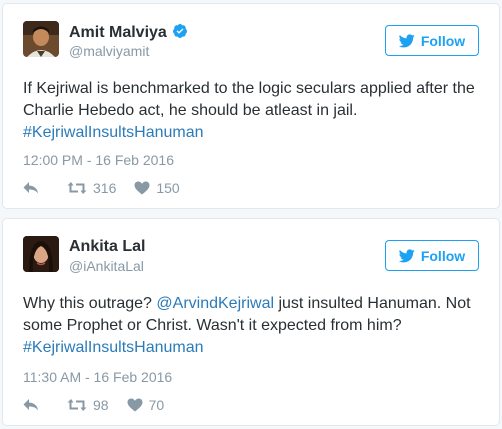 The height and width of the screenshot is (429, 502). I want to click on tweet-actions: 98 70, so click(102, 405).